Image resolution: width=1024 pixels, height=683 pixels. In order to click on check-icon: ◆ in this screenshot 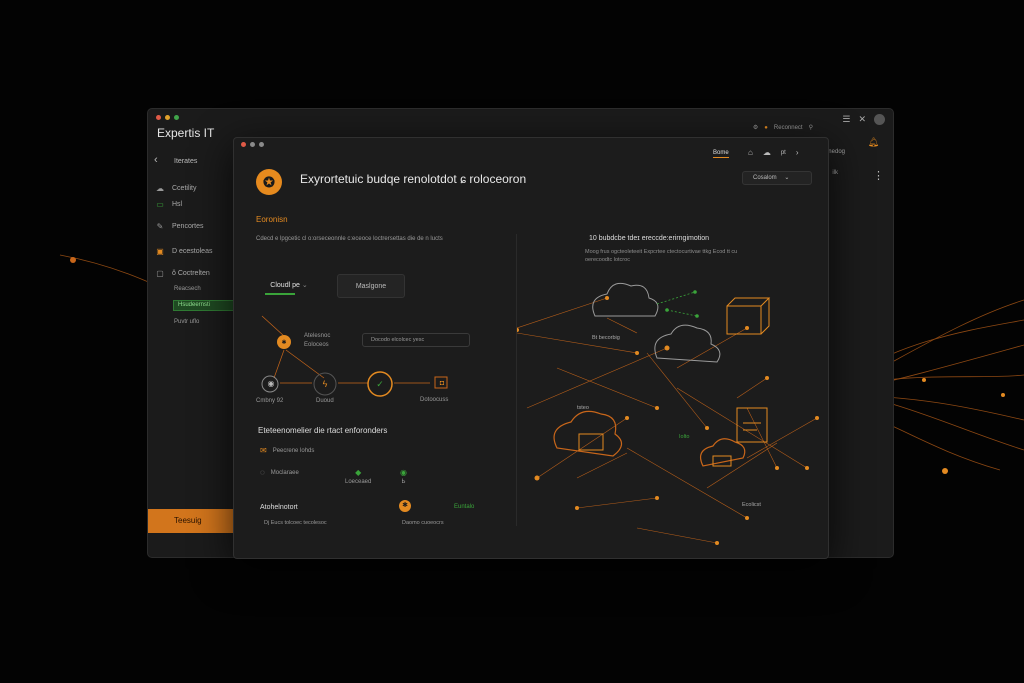, I will do `click(358, 472)`.